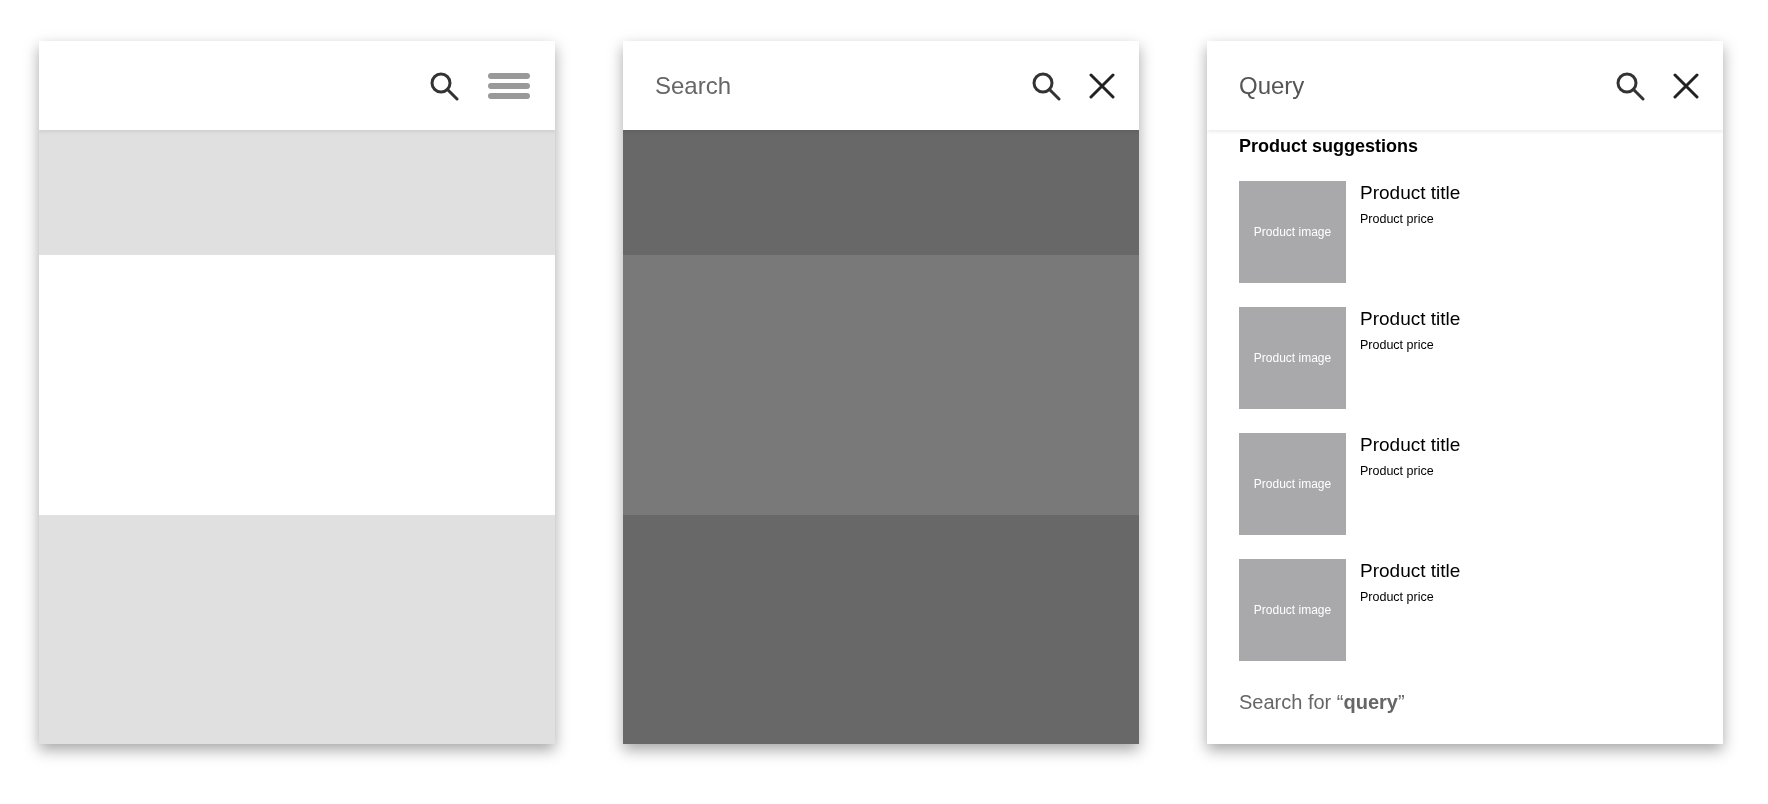 This screenshot has width=1768, height=804. Describe the element at coordinates (1413, 85) in the screenshot. I see `search-field: Query` at that location.